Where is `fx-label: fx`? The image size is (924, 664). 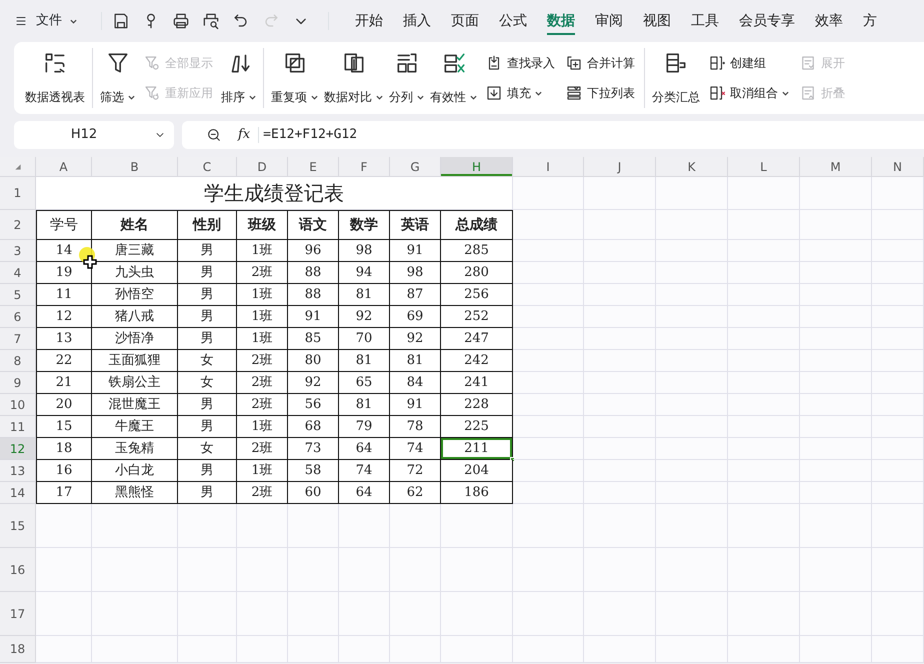 fx-label: fx is located at coordinates (244, 135).